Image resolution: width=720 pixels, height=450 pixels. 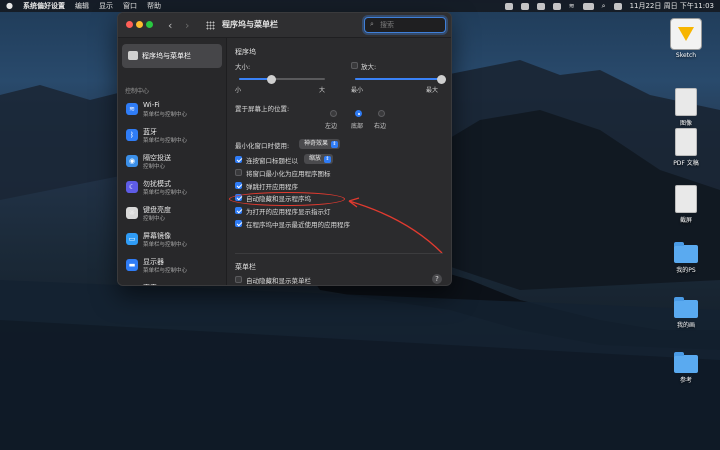 I want to click on apple-logo-icon: ●, so click(x=9, y=6).